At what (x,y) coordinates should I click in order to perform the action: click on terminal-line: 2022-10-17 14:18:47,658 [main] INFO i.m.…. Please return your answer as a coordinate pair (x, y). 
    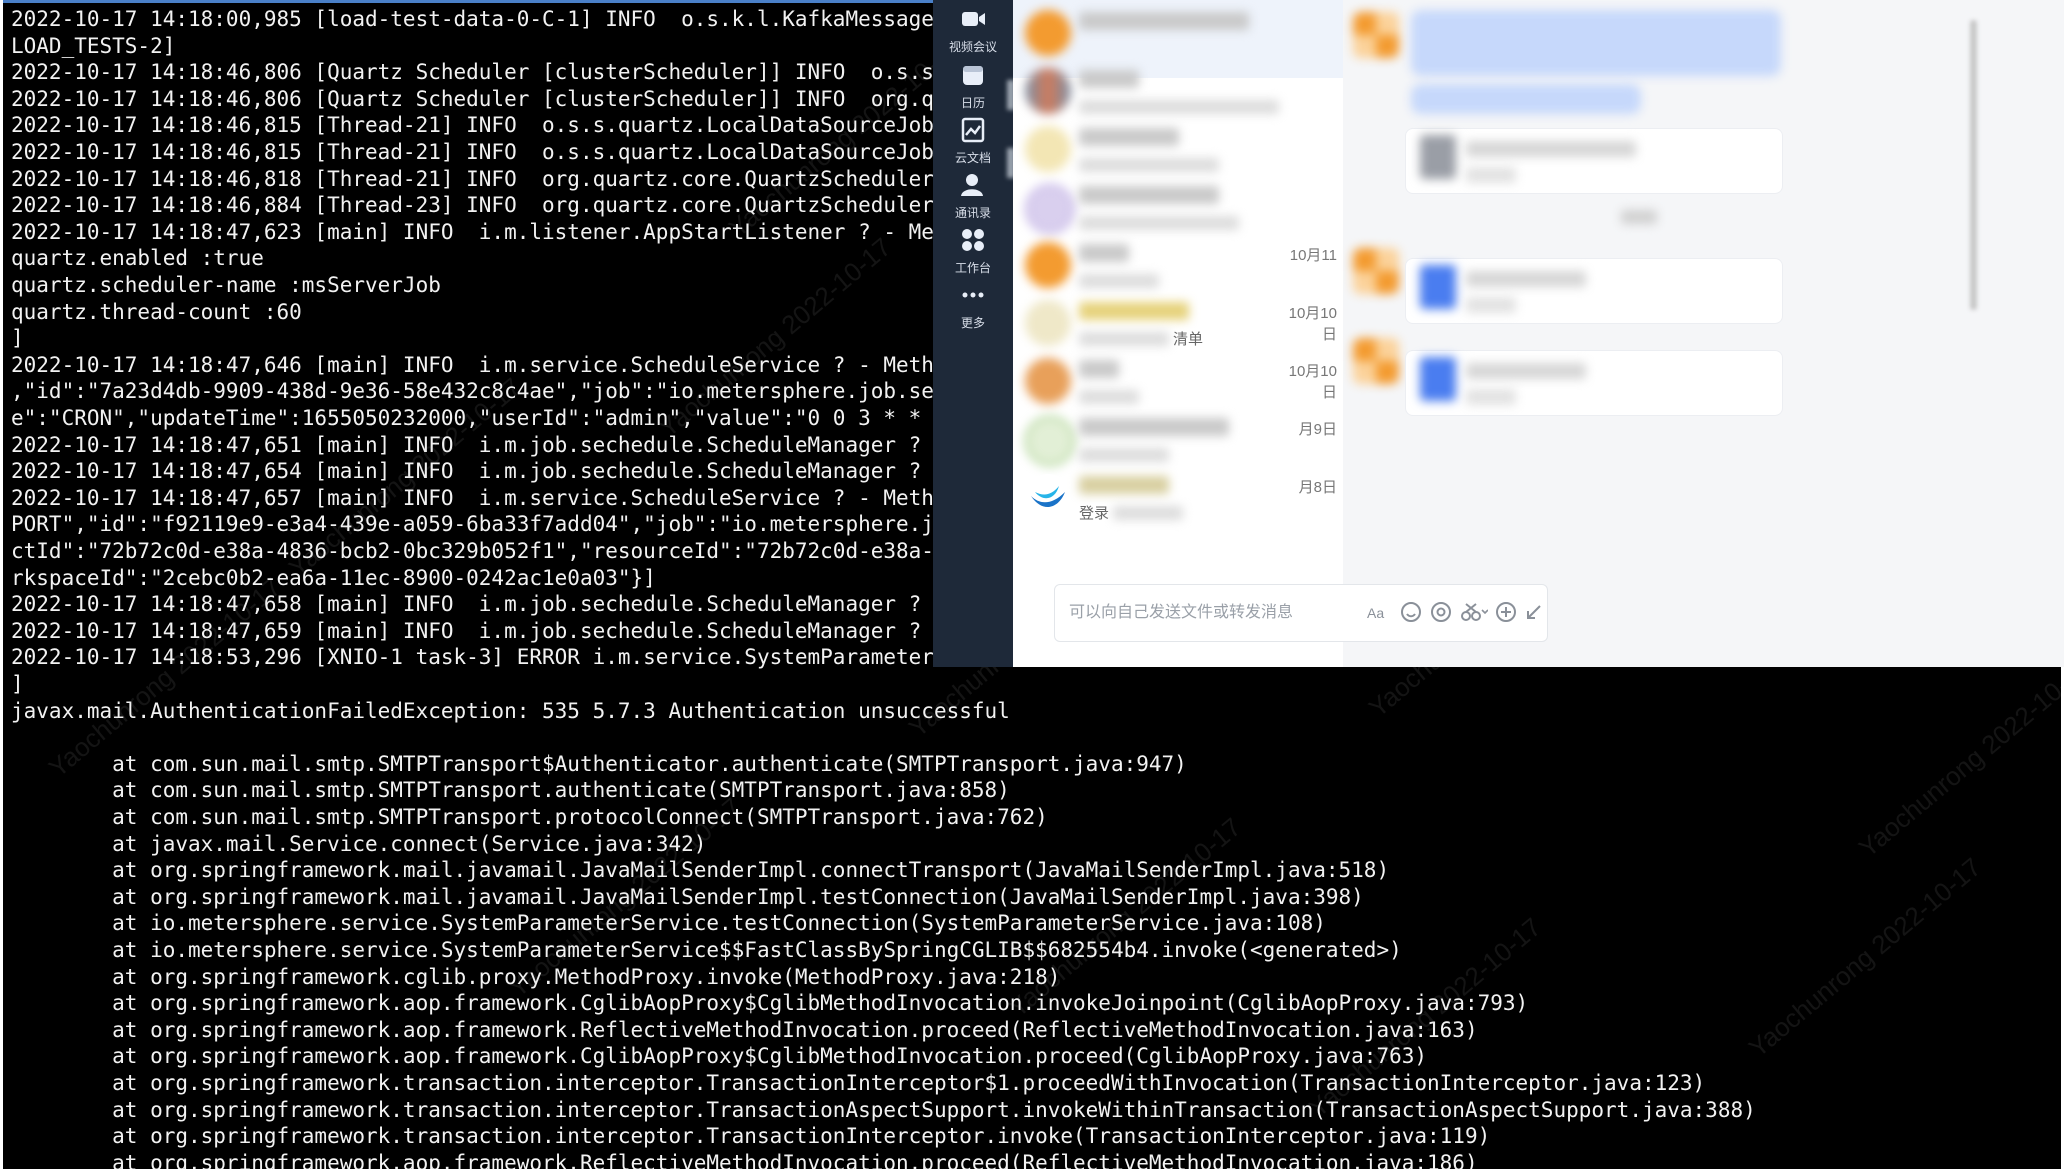
    Looking at the image, I should click on (466, 604).